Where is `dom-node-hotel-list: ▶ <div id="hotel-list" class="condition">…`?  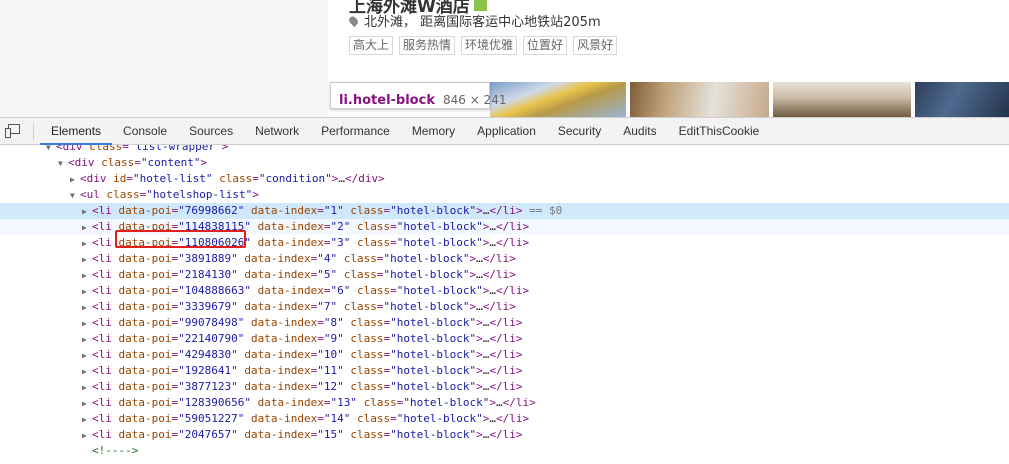
dom-node-hotel-list: ▶ <div id="hotel-list" class="condition">… is located at coordinates (504, 179).